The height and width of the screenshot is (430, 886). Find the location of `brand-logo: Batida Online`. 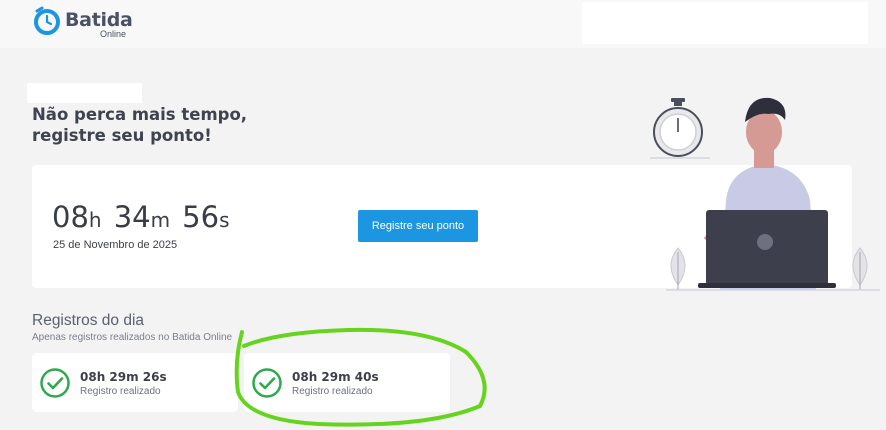

brand-logo: Batida Online is located at coordinates (87, 23).